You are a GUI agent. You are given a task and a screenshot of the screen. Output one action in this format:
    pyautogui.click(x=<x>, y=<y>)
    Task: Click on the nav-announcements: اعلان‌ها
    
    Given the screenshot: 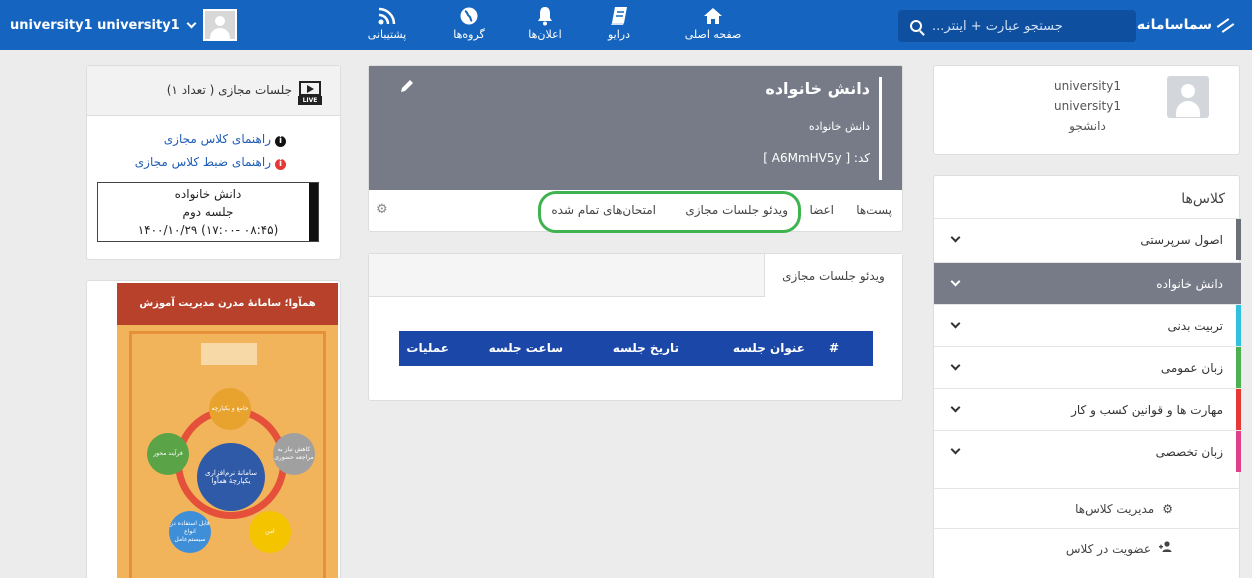 What is the action you would take?
    pyautogui.click(x=545, y=23)
    